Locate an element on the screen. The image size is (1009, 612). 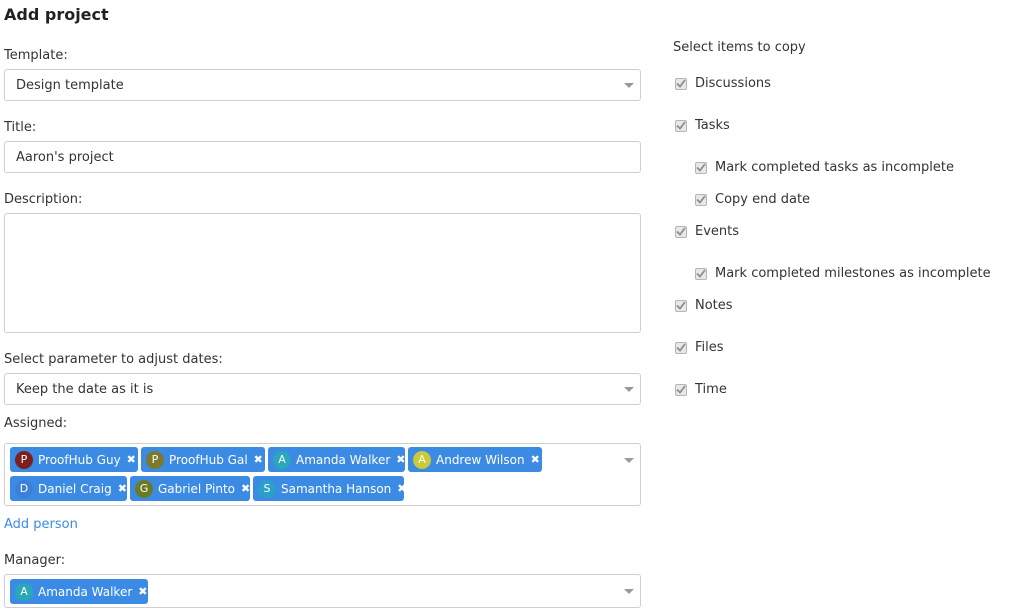
manager-select: A Amanda Walker ✖ is located at coordinates (322, 591).